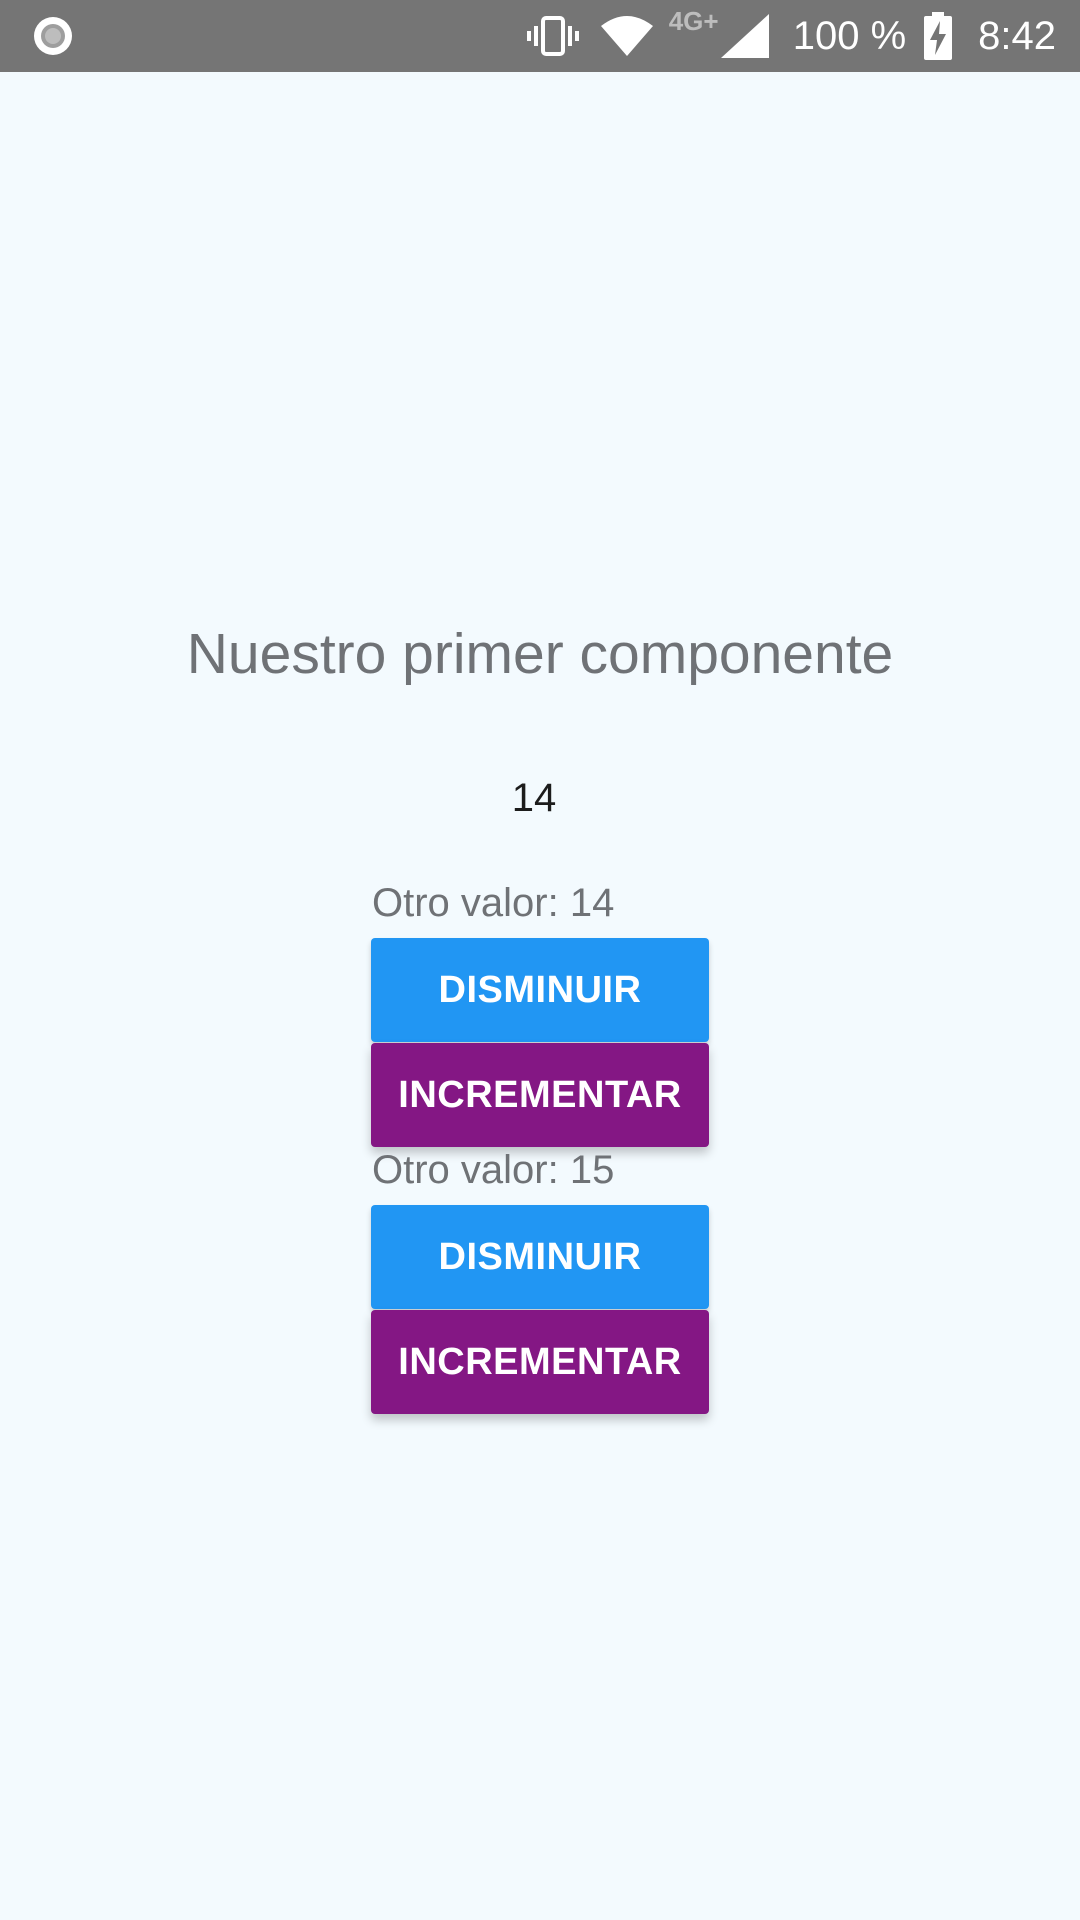 The image size is (1080, 1920). I want to click on other-value-label: Otro valor: 14, so click(493, 903).